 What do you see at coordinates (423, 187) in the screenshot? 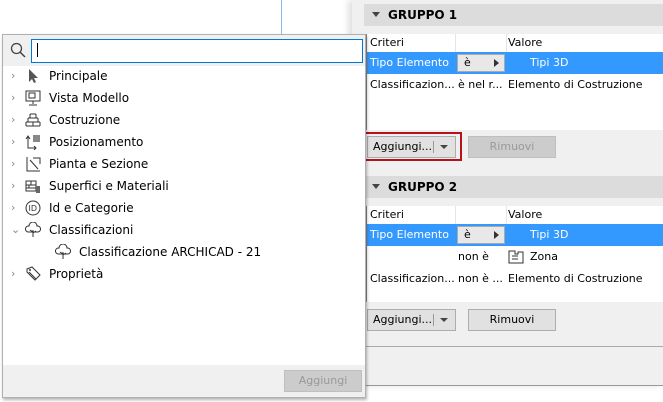
I see `group-title: GRUPPO 2` at bounding box center [423, 187].